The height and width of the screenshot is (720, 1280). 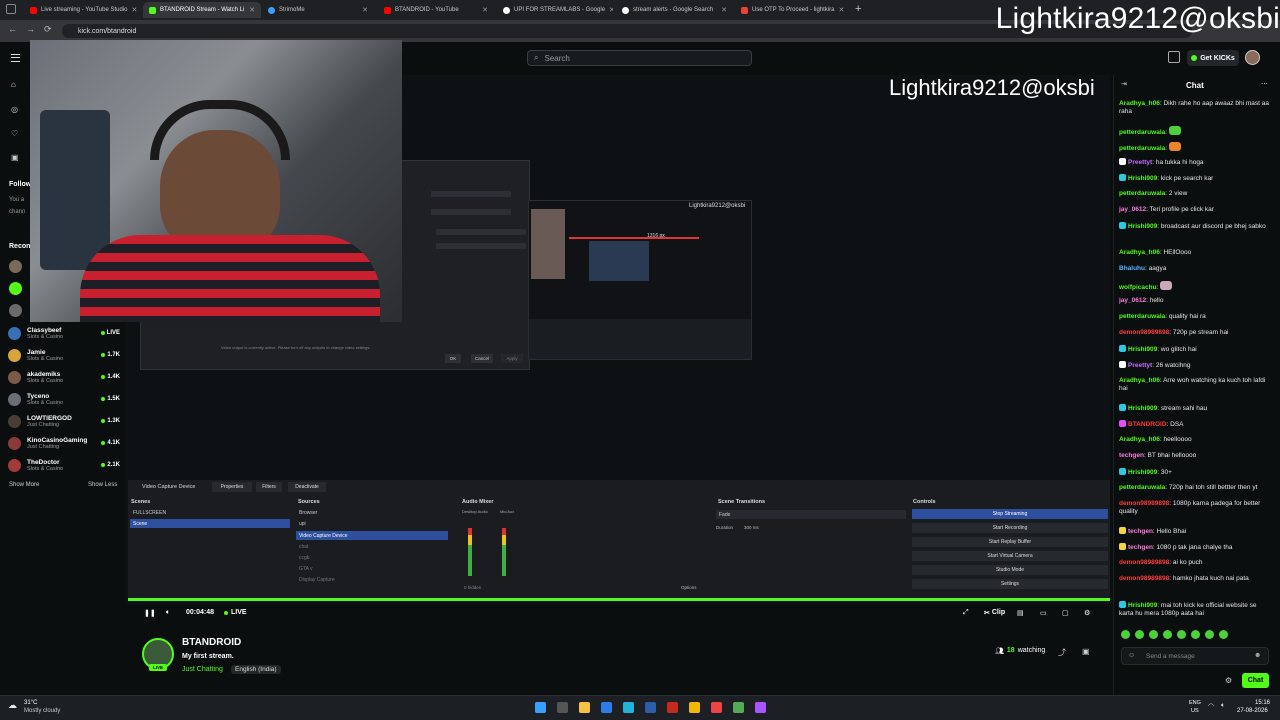 What do you see at coordinates (555, 10) in the screenshot?
I see `browser-tab: UPI FOR STREAMLABS - Google ✕` at bounding box center [555, 10].